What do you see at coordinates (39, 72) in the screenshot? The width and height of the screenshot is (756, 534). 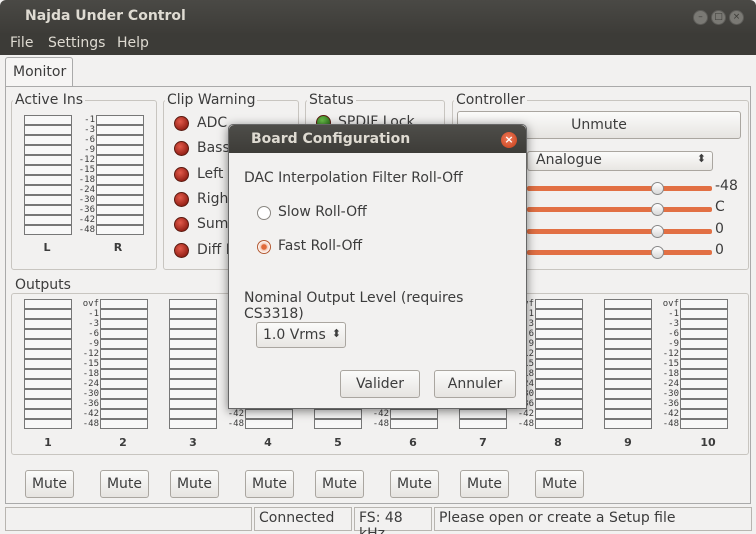 I see `tab-monitor: Monitor` at bounding box center [39, 72].